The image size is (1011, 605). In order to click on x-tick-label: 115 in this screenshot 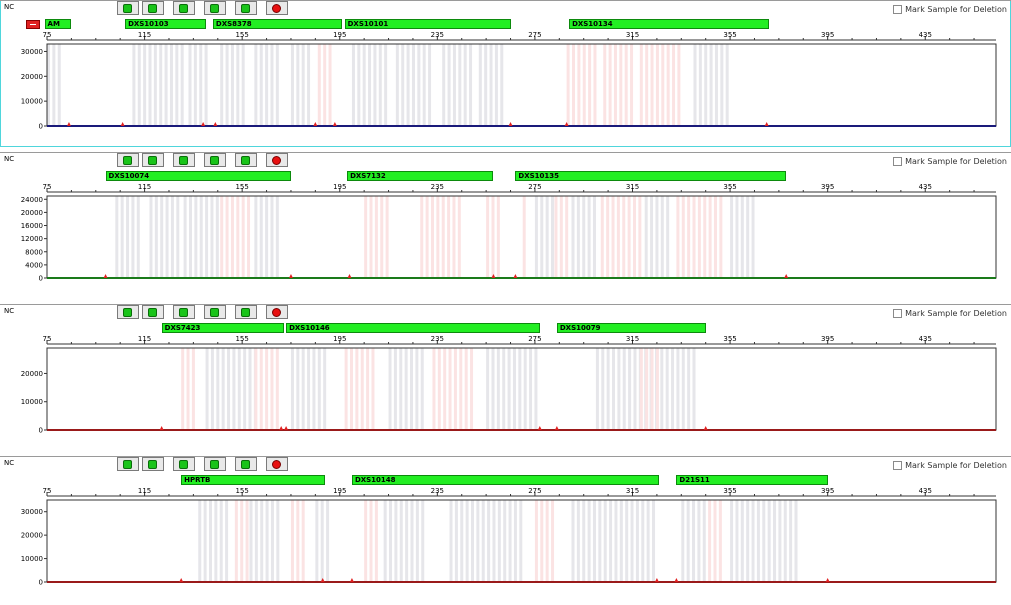, I will do `click(144, 35)`.